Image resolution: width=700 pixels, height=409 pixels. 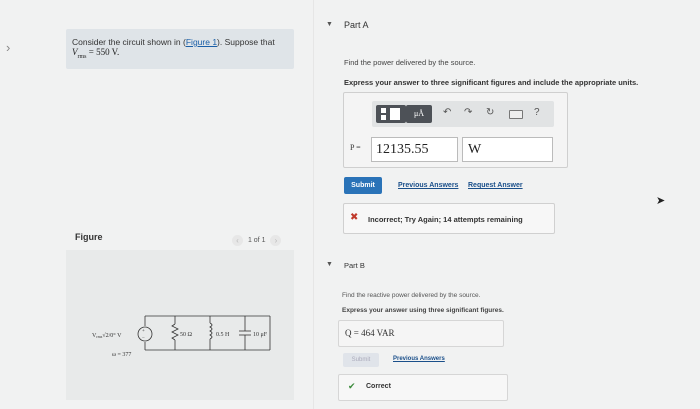 What do you see at coordinates (391, 114) in the screenshot?
I see `templates-button` at bounding box center [391, 114].